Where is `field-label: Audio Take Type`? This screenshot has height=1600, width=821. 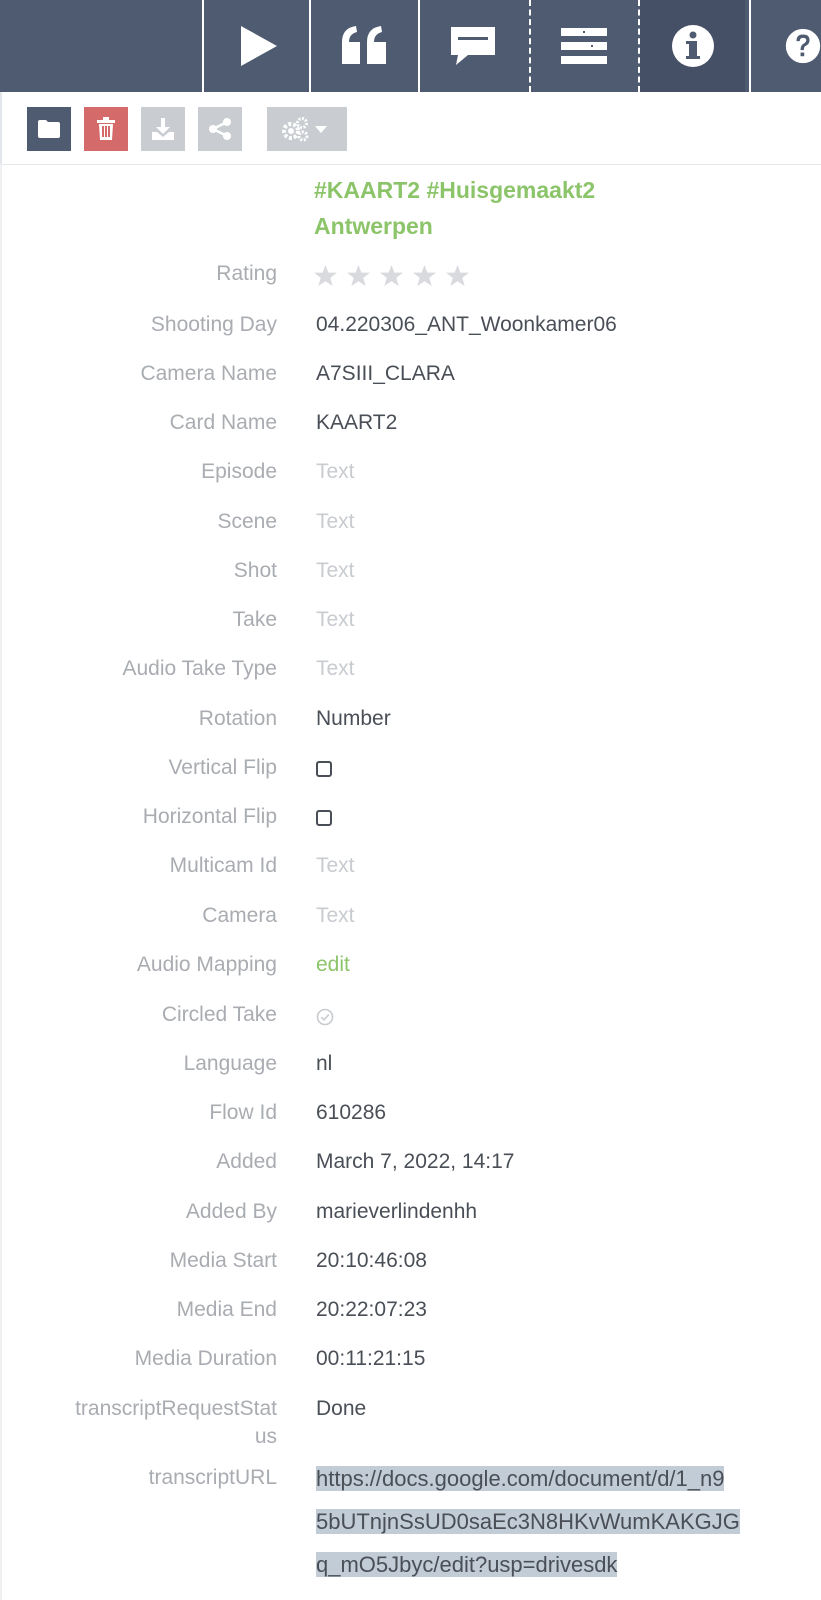 field-label: Audio Take Type is located at coordinates (199, 668).